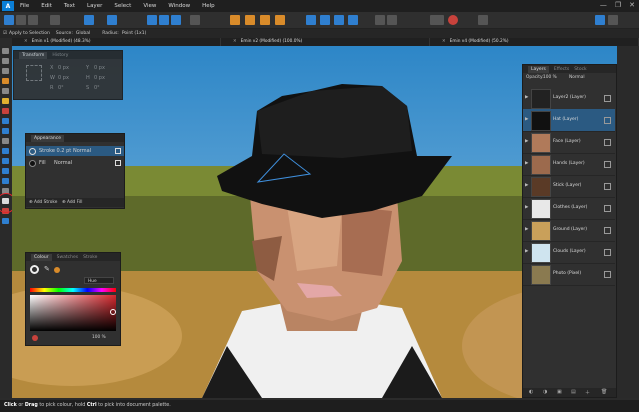  I want to click on rounded-rect-tool-icon, so click(5, 171).